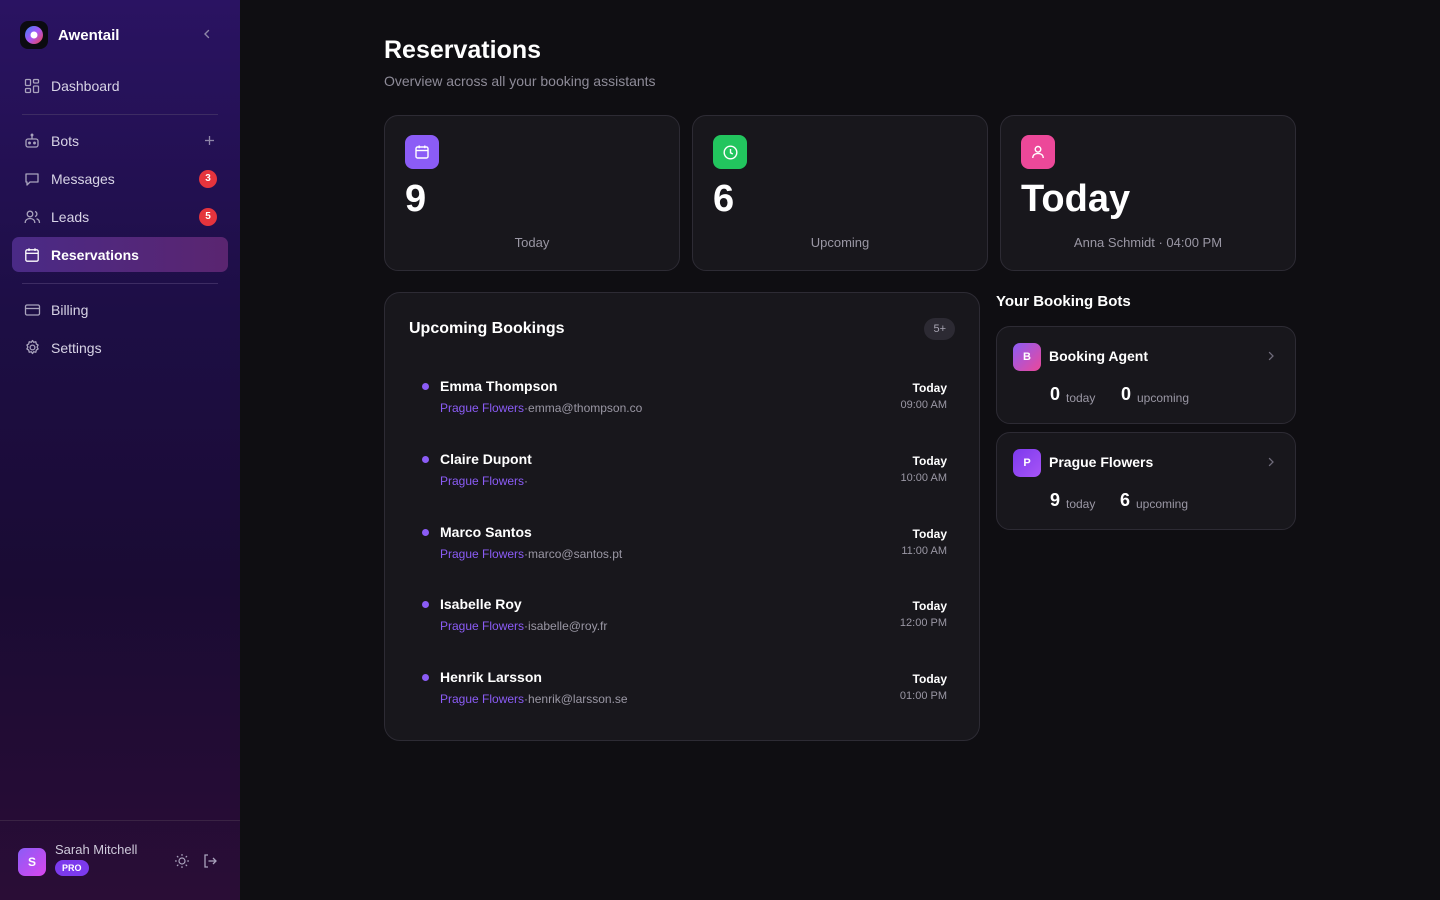  Describe the element at coordinates (89, 35) in the screenshot. I see `app-name: Awentail` at that location.